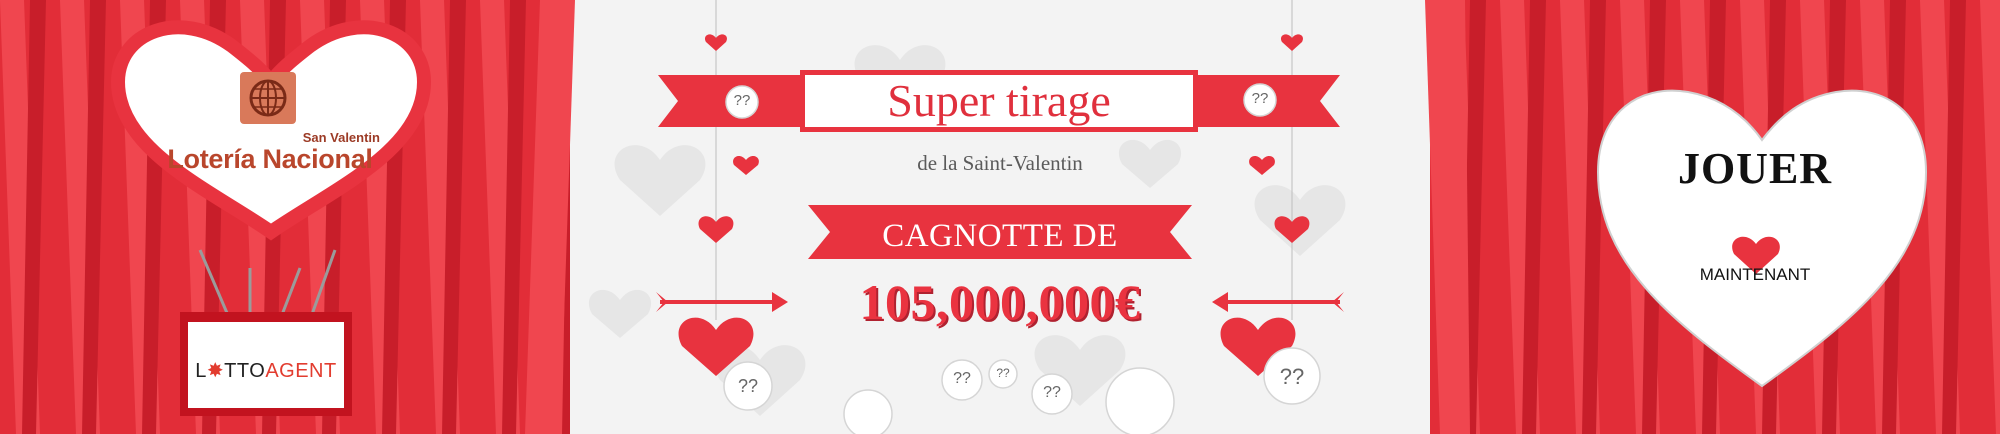 The image size is (2000, 434). I want to click on brand-name: Lotería Nacional, so click(270, 159).